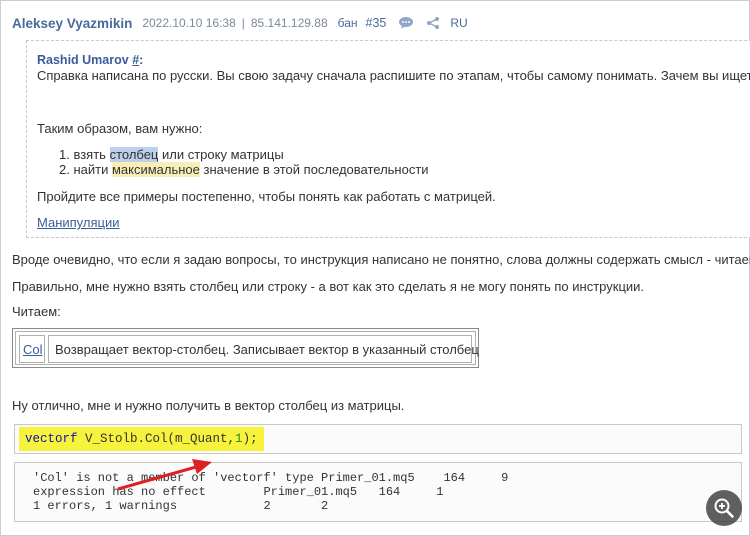 This screenshot has width=750, height=536. Describe the element at coordinates (164, 475) in the screenshot. I see `red-arrow-annotation` at that location.